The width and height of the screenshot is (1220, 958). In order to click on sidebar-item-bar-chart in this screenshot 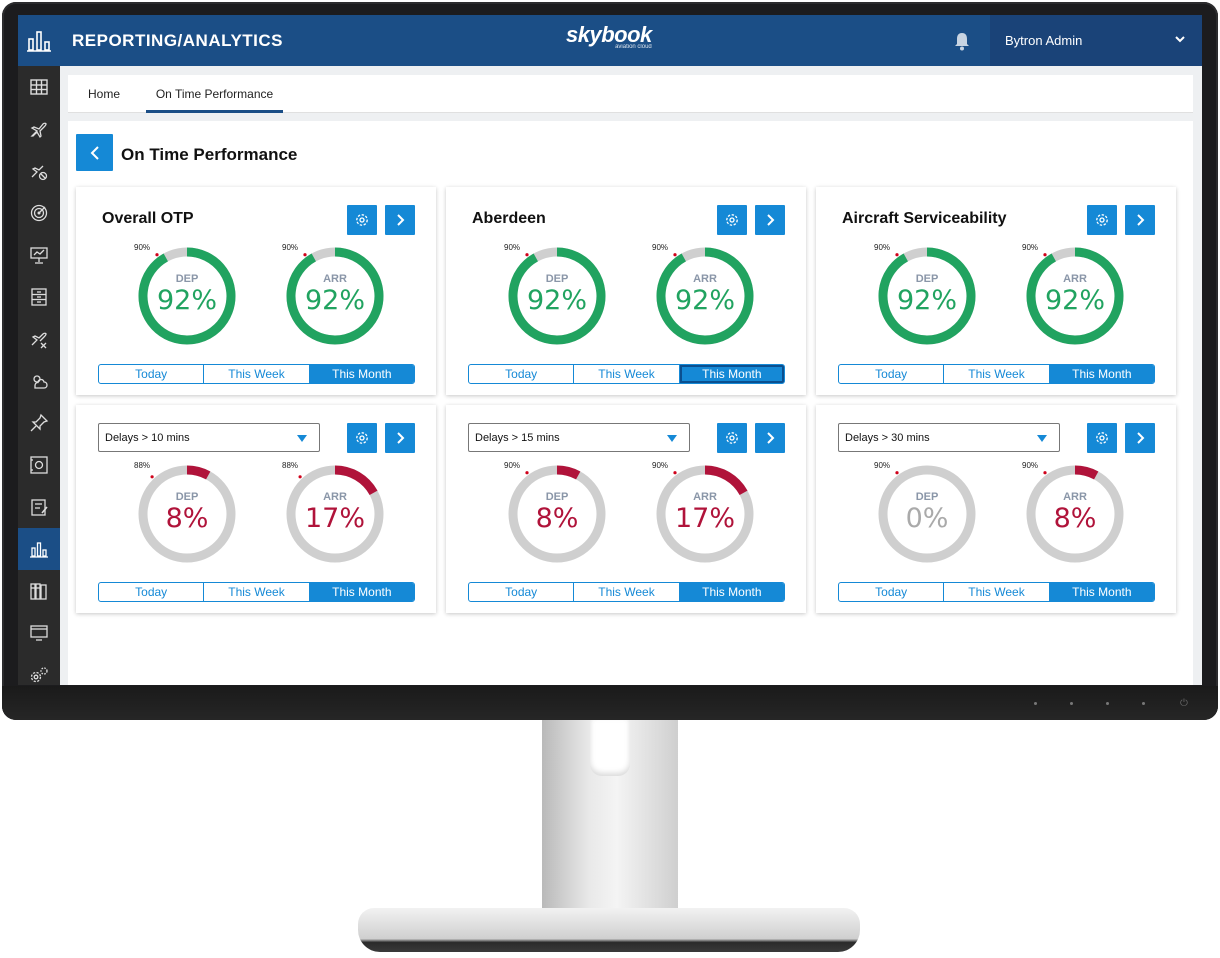, I will do `click(39, 549)`.